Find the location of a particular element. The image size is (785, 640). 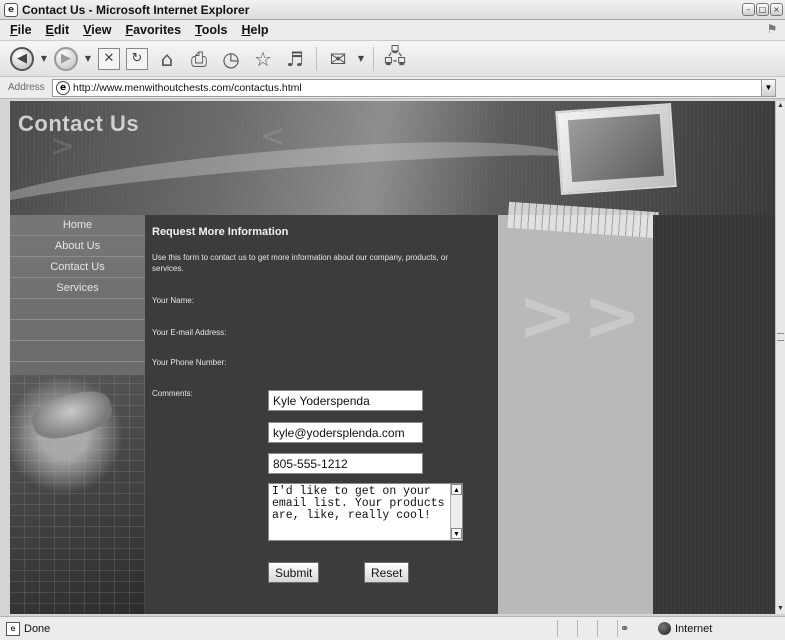

window-title: Contact Us - Microsoft Internet Explorer is located at coordinates (136, 9).